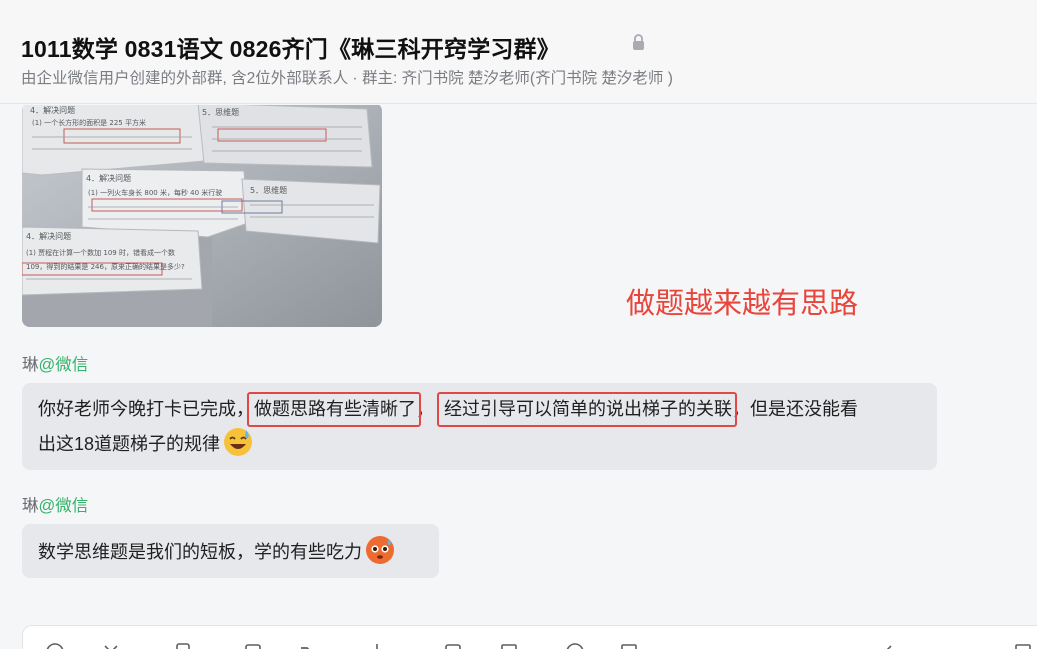  Describe the element at coordinates (105, 266) in the screenshot. I see `photo-line-d: 109，得到的结果是 246，原来正确的结果是多少?` at that location.